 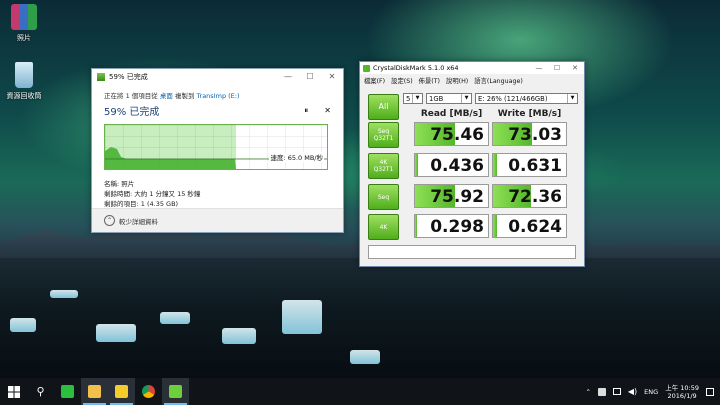 What do you see at coordinates (383, 197) in the screenshot?
I see `test-button-2: Seq` at bounding box center [383, 197].